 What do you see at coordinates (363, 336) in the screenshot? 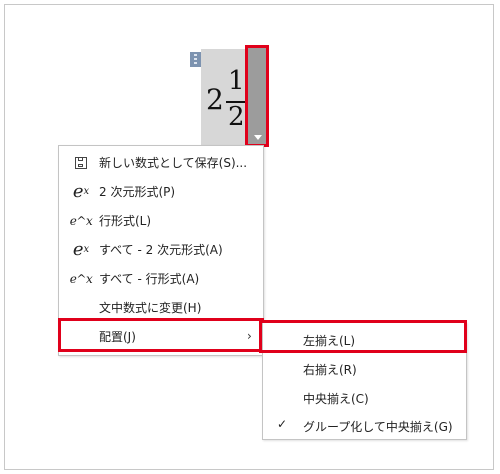
I see `highlight-left-align-item` at bounding box center [363, 336].